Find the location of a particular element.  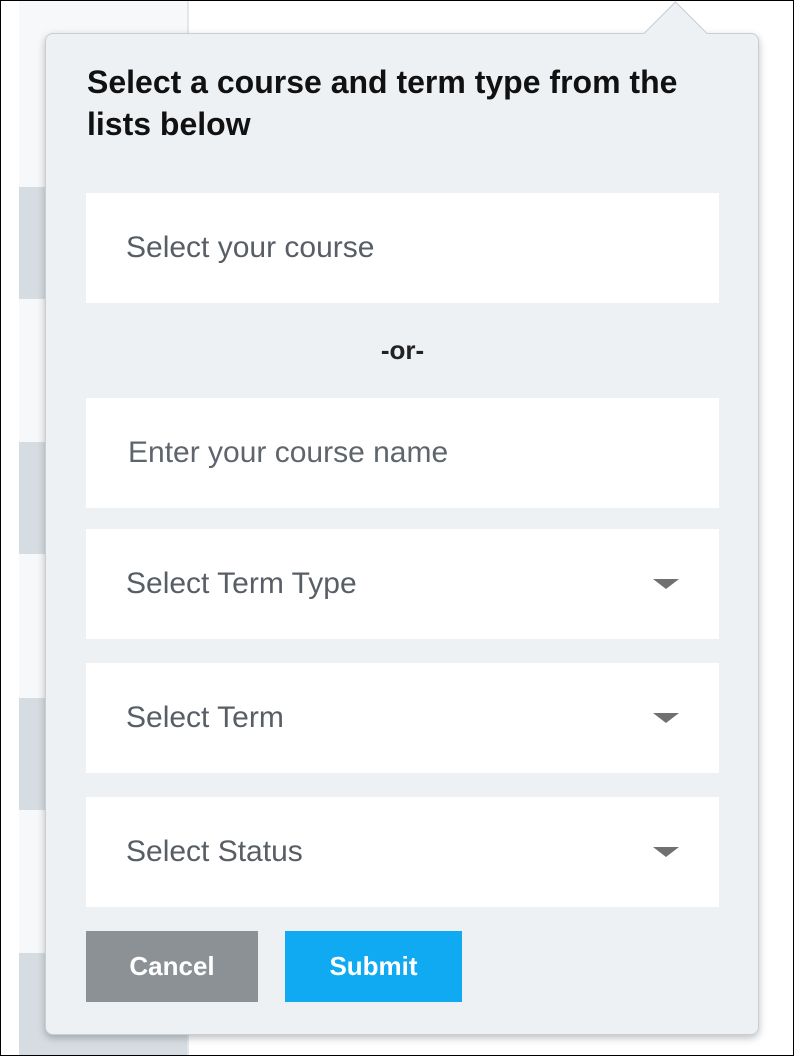

term-type-select: Select Term Type is located at coordinates (402, 584).